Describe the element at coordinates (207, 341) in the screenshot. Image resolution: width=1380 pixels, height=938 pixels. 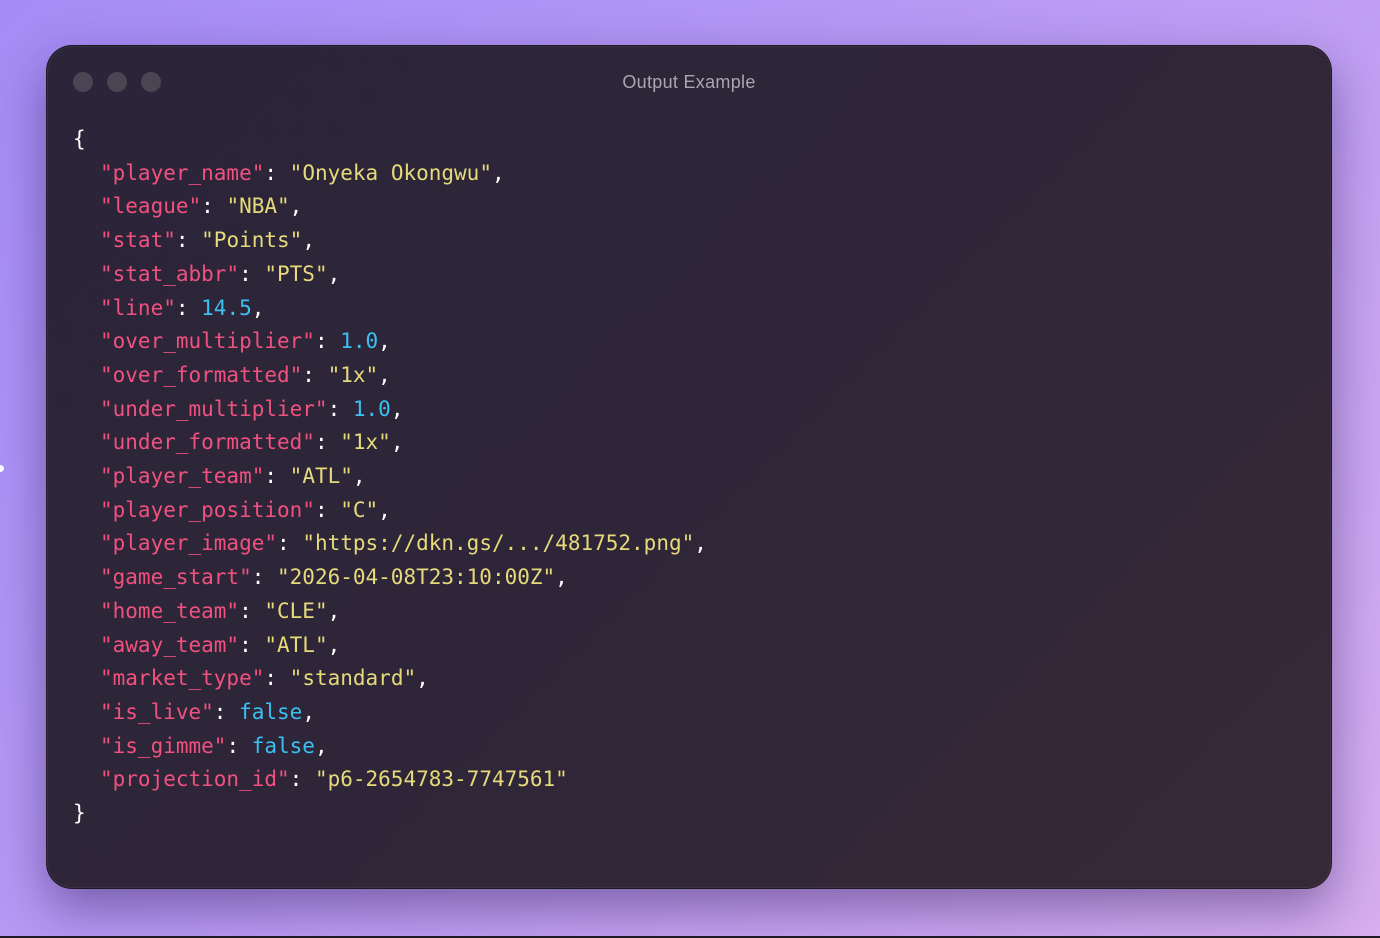
I see `json-key: "over_multiplier"` at that location.